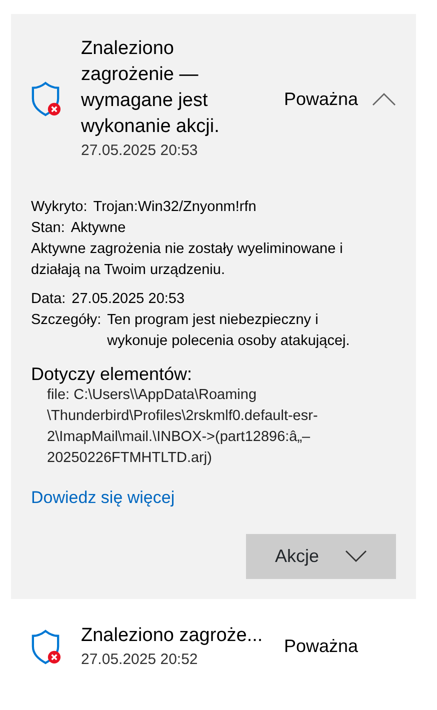 This screenshot has width=437, height=710. I want to click on field-value: Ten program jest niebezpieczny i wykonuje polecenia osoby atakującej., so click(229, 330).